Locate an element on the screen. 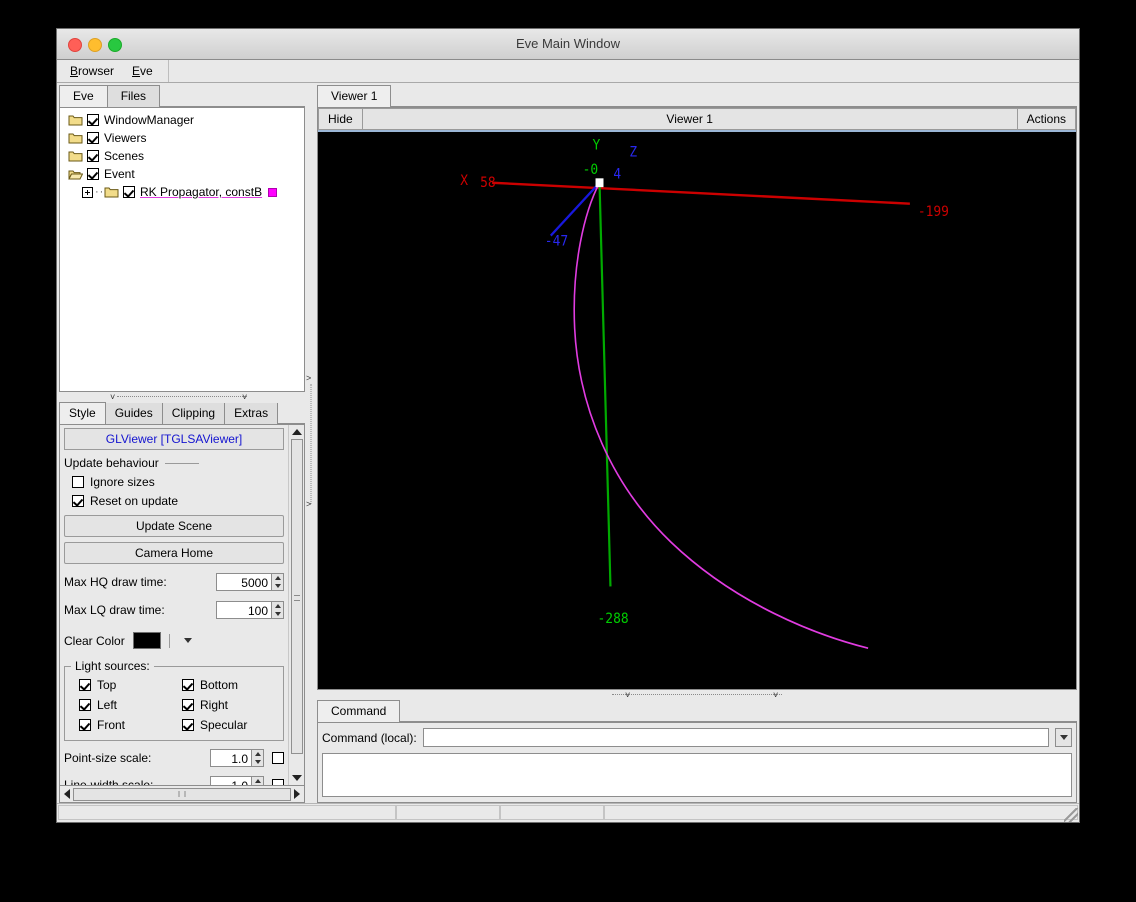 The height and width of the screenshot is (902, 1136). light-sources-grid: Top Bottom Left Right Front Specular is located at coordinates (174, 704).